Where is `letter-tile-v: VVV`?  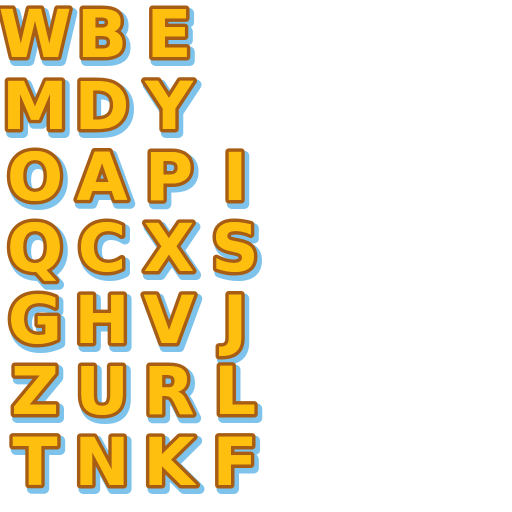
letter-tile-v: VVV is located at coordinates (169, 324).